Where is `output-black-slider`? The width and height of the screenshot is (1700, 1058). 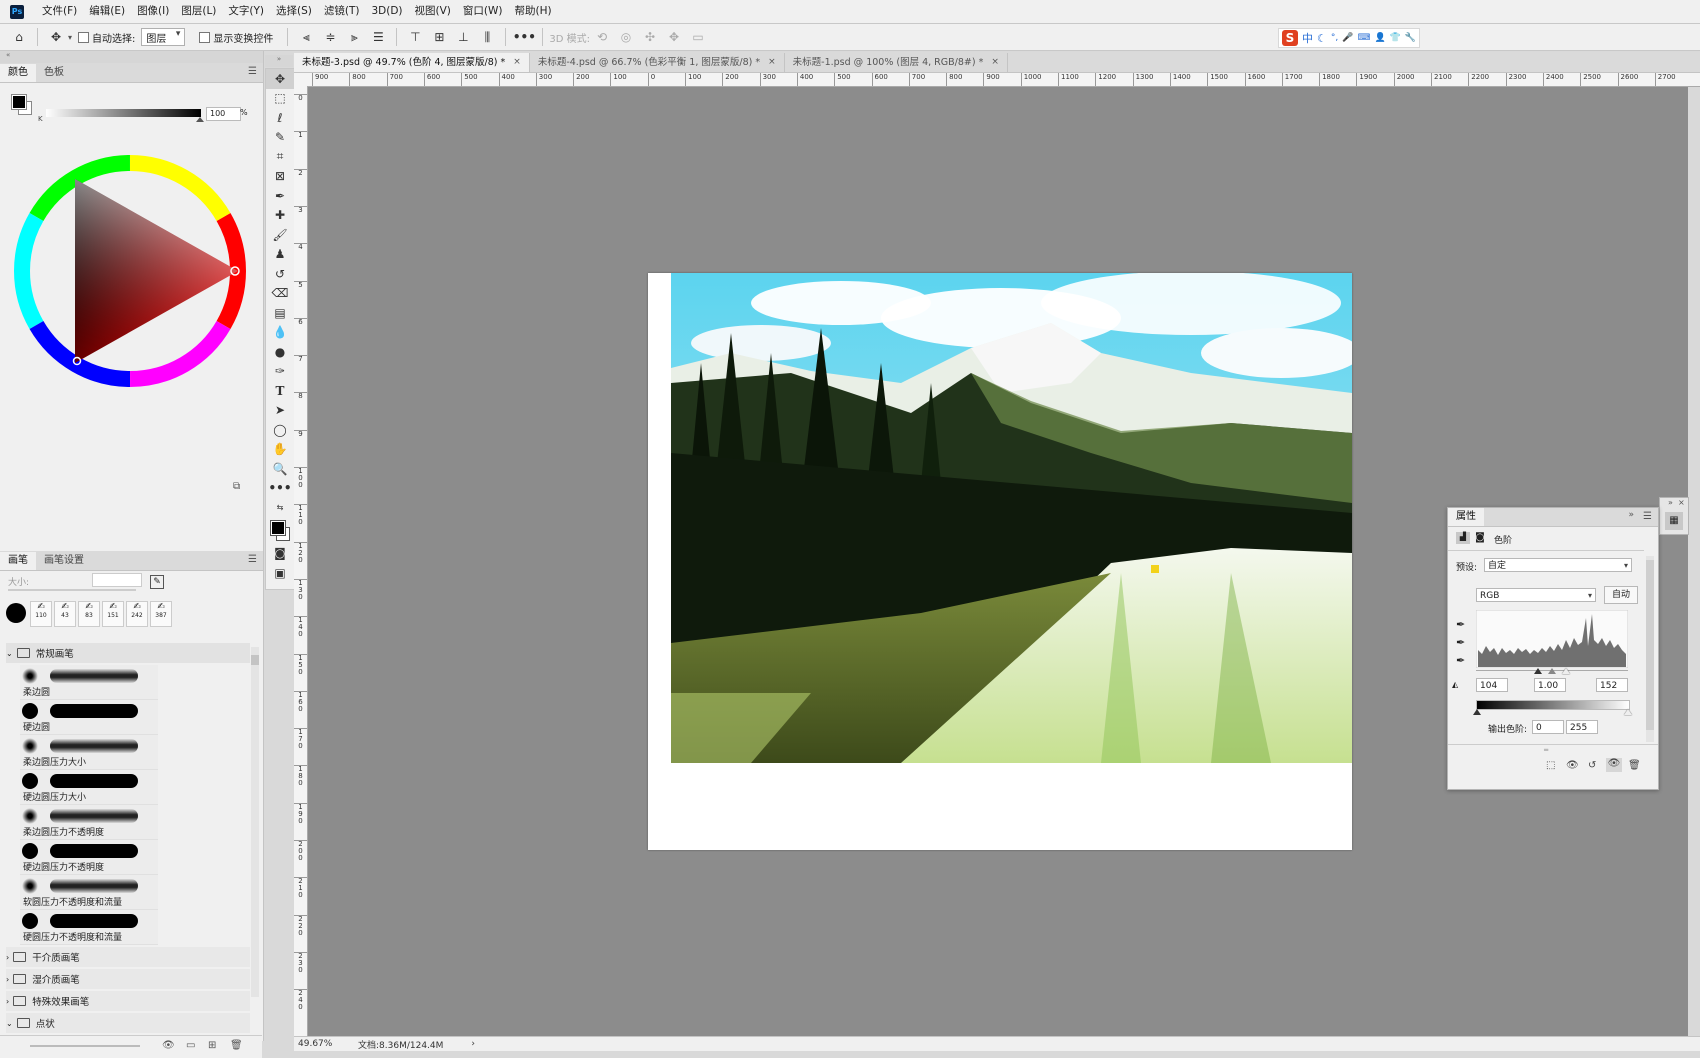 output-black-slider is located at coordinates (1477, 712).